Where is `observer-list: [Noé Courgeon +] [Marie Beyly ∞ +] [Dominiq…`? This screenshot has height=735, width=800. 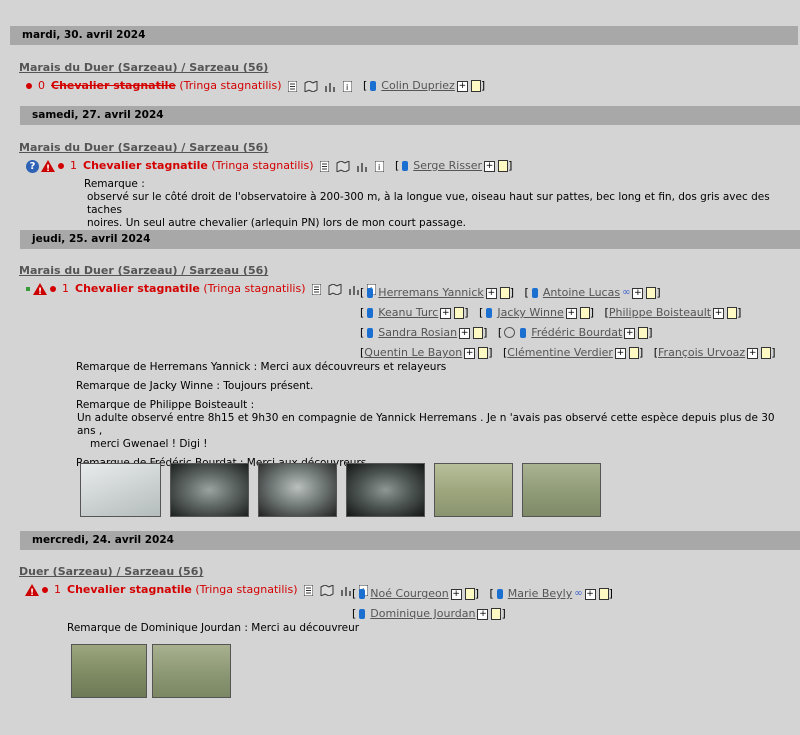
observer-list: [Noé Courgeon +] [Marie Beyly ∞ +] [Dominiq… is located at coordinates (482, 604).